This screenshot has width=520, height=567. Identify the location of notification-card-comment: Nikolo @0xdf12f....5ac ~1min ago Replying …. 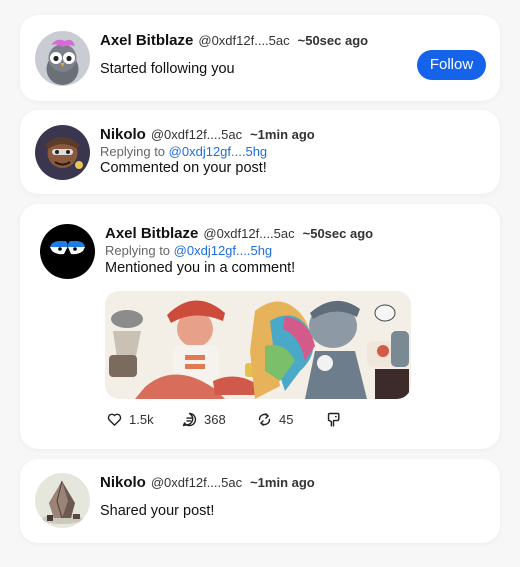
(260, 152).